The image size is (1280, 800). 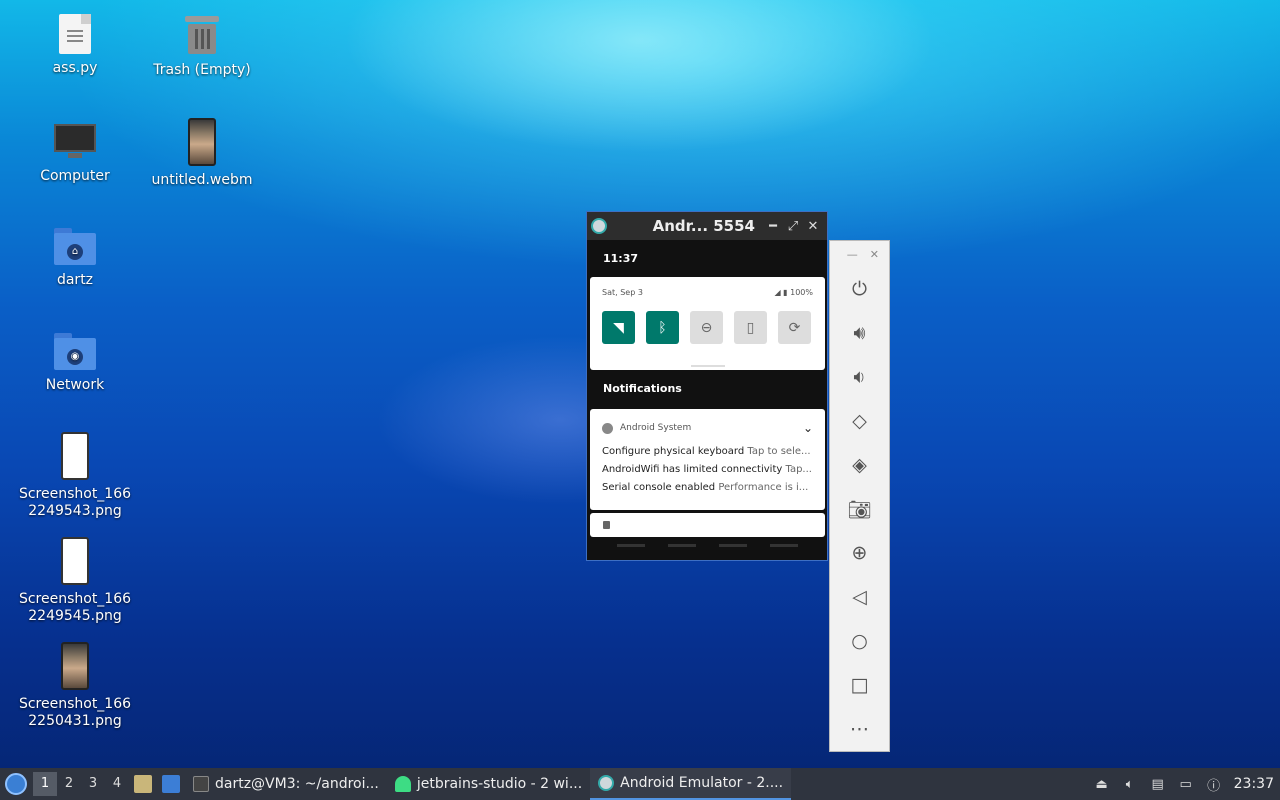 What do you see at coordinates (859, 729) in the screenshot?
I see `more-icon: ⋯` at bounding box center [859, 729].